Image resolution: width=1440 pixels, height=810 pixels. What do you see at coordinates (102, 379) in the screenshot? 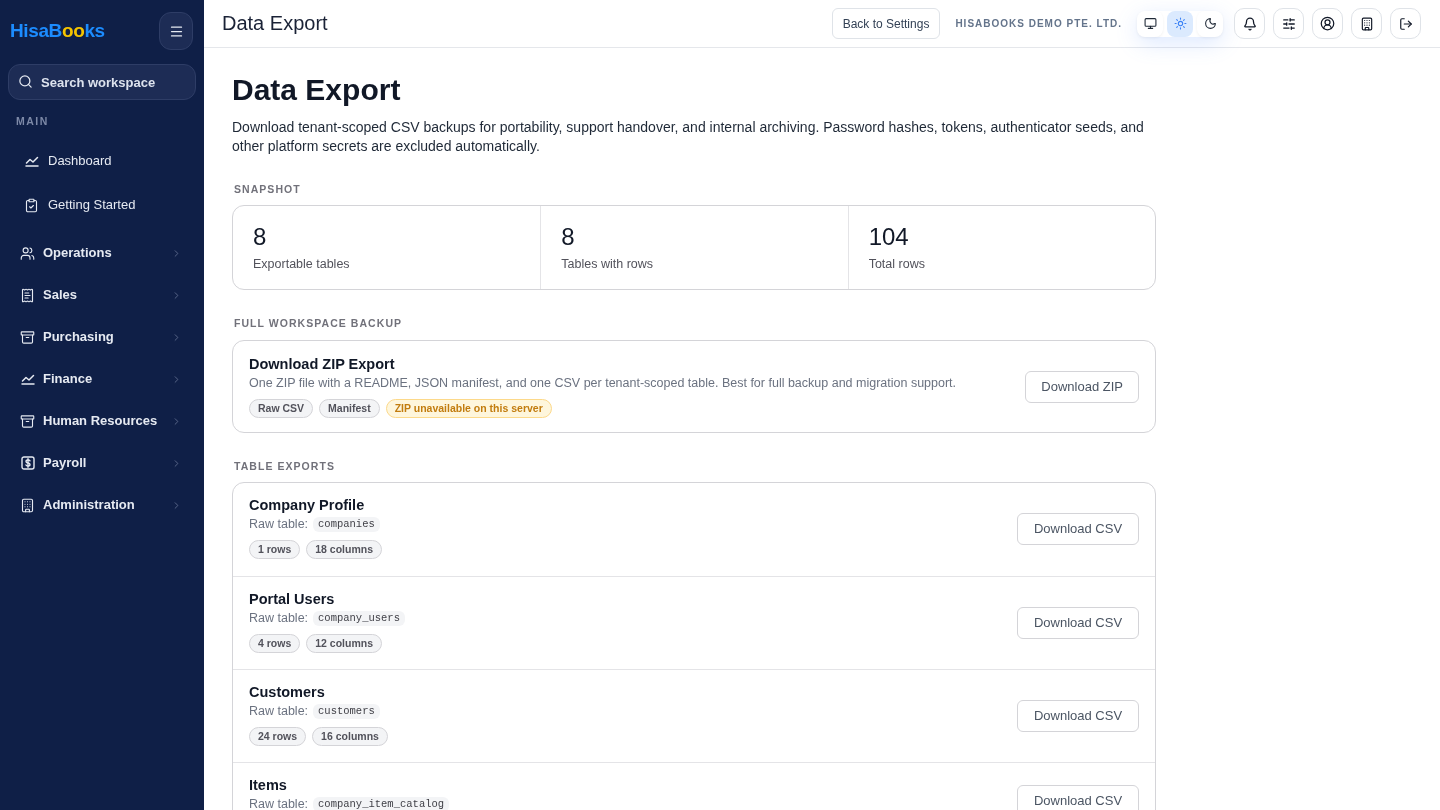
I see `sidebar-group: Finance` at bounding box center [102, 379].